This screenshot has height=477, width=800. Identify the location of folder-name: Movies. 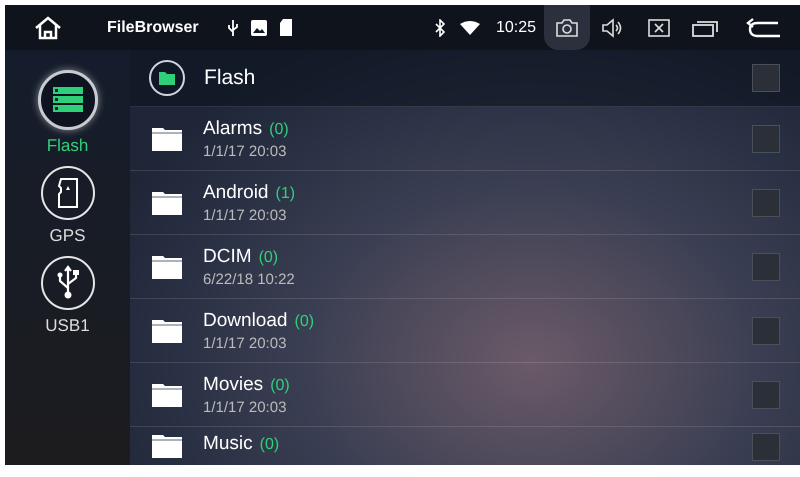
(233, 385).